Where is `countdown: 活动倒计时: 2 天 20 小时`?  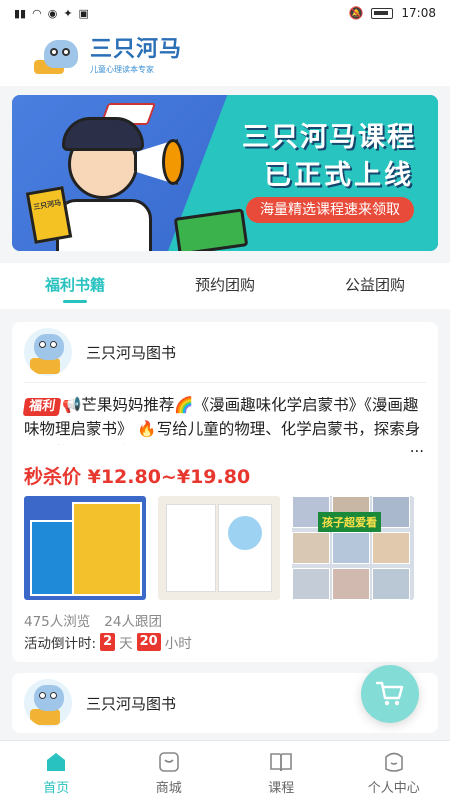 countdown: 活动倒计时: 2 天 20 小时 is located at coordinates (108, 642).